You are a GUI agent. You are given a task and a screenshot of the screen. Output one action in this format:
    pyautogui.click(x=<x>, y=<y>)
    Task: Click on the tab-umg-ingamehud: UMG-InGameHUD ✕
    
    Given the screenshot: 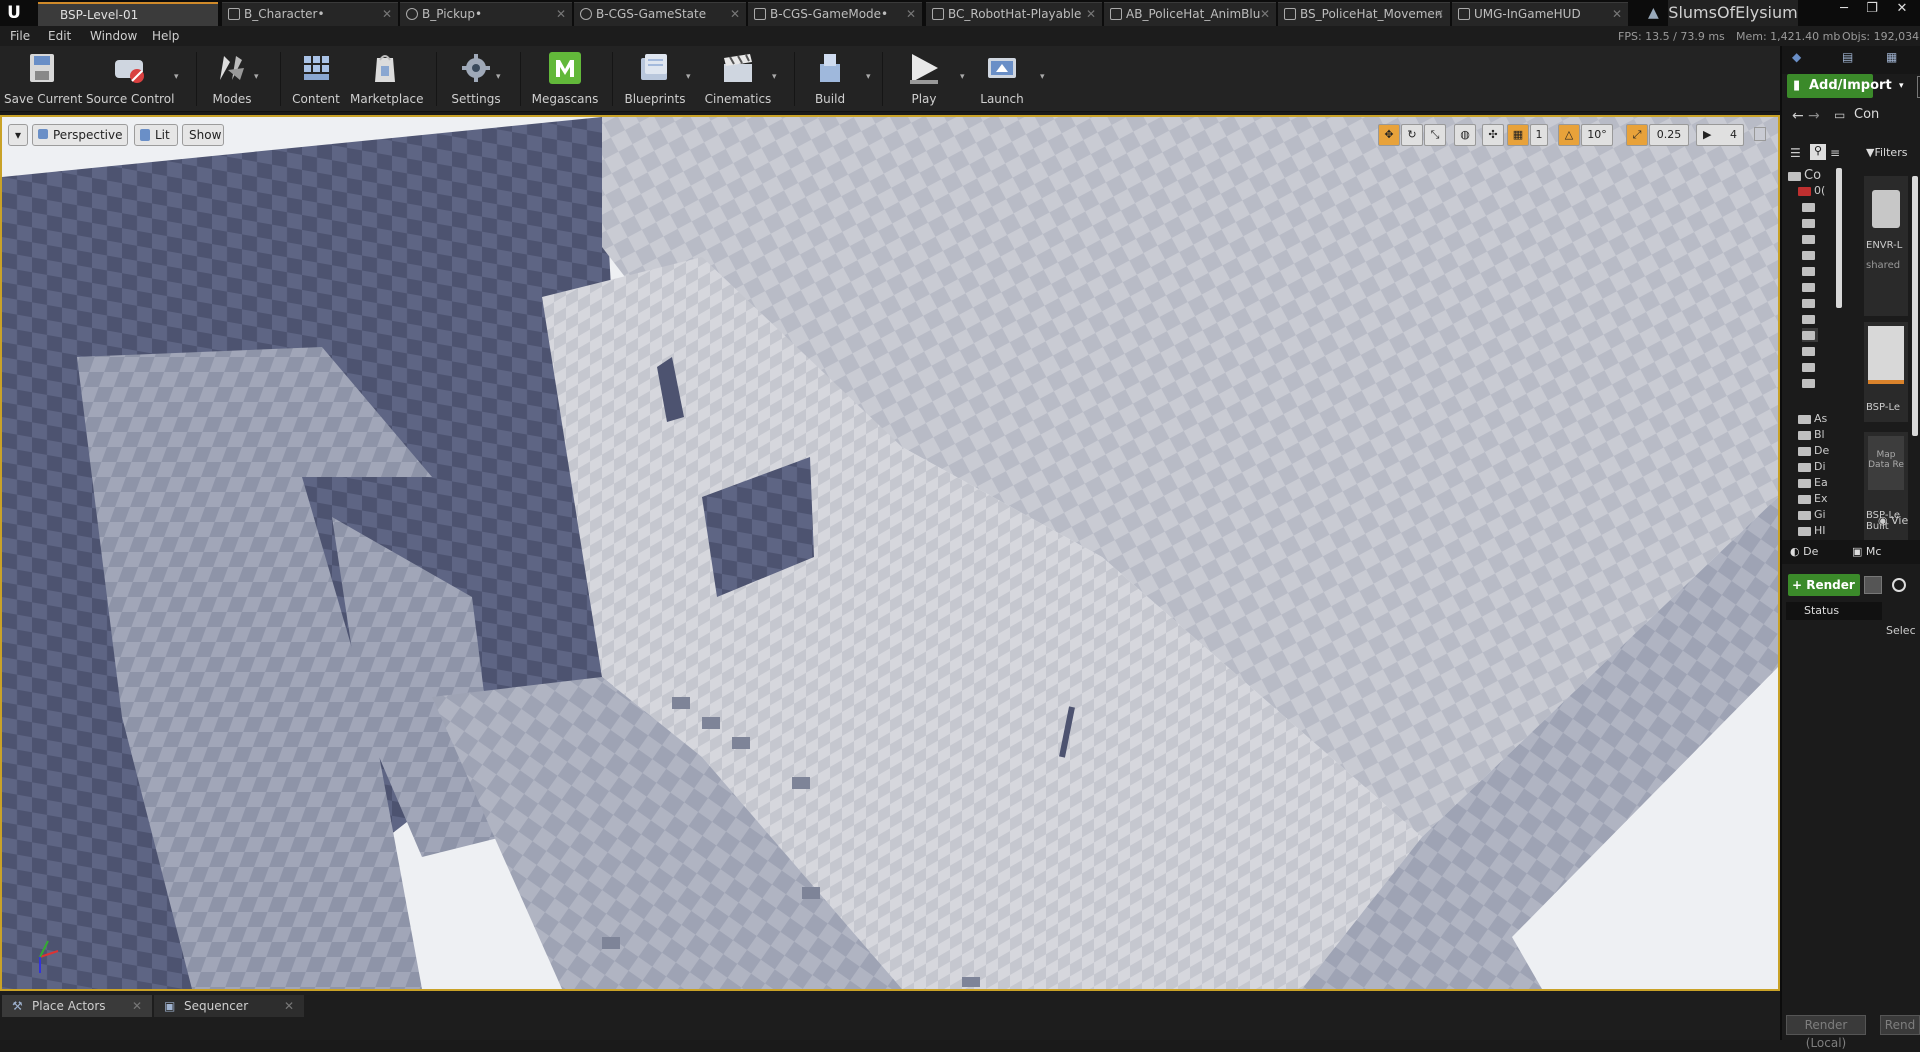 What is the action you would take?
    pyautogui.click(x=1540, y=14)
    